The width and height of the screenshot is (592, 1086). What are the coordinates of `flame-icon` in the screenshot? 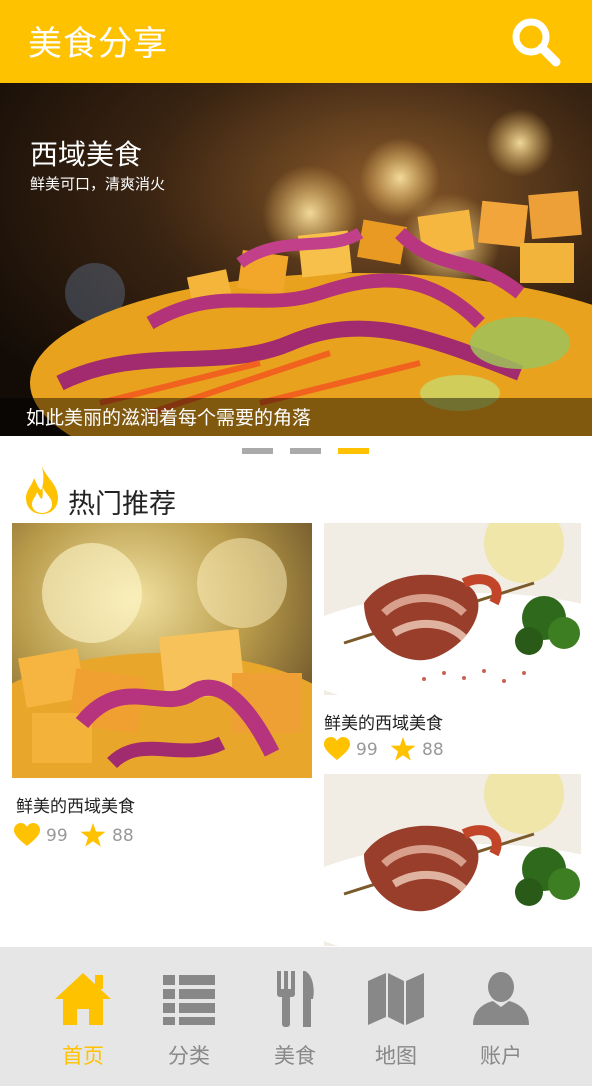 It's located at (42, 490).